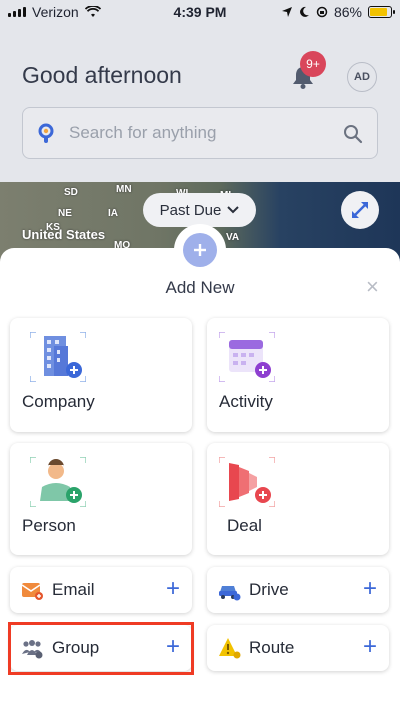 Image resolution: width=400 pixels, height=711 pixels. Describe the element at coordinates (370, 589) in the screenshot. I see `add-drive-plus-icon: +` at that location.